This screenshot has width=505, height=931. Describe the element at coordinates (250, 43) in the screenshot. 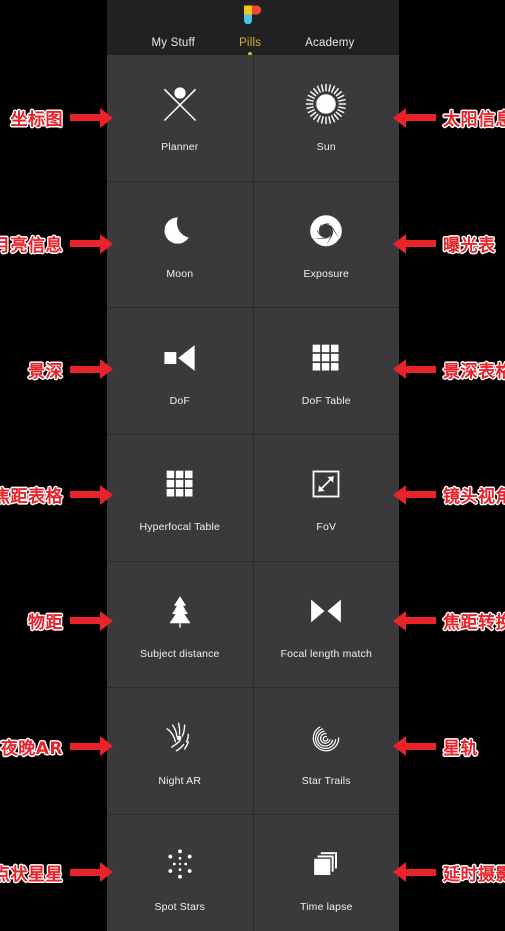

I see `tab-pills-label: Pills` at that location.